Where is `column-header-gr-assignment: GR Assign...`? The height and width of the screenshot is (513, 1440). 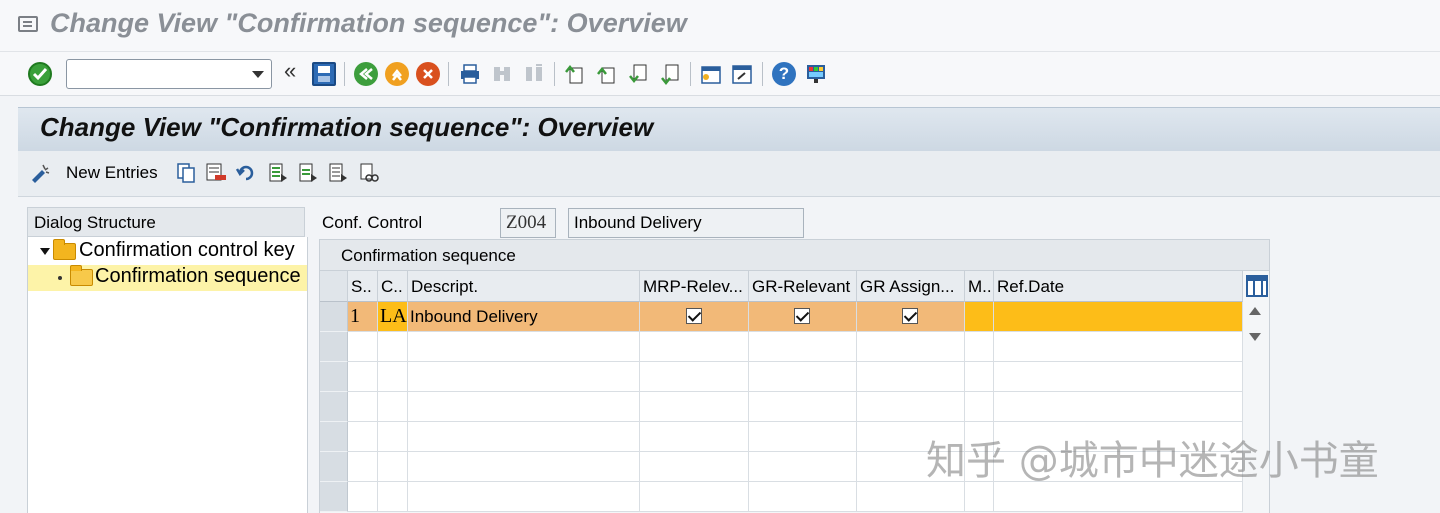
column-header-gr-assignment: GR Assign... is located at coordinates (911, 286).